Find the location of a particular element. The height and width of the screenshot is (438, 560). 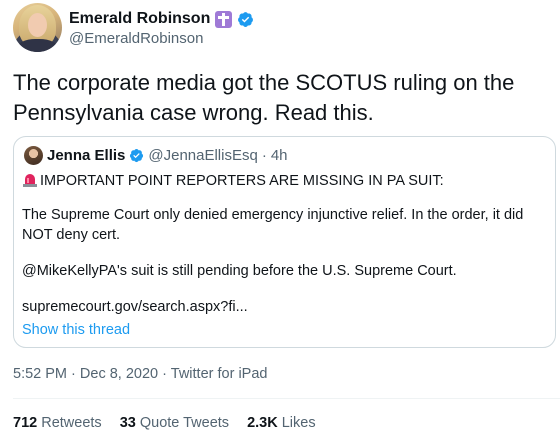

quote-tweets-stat: 33 Quote Tweets is located at coordinates (174, 423).